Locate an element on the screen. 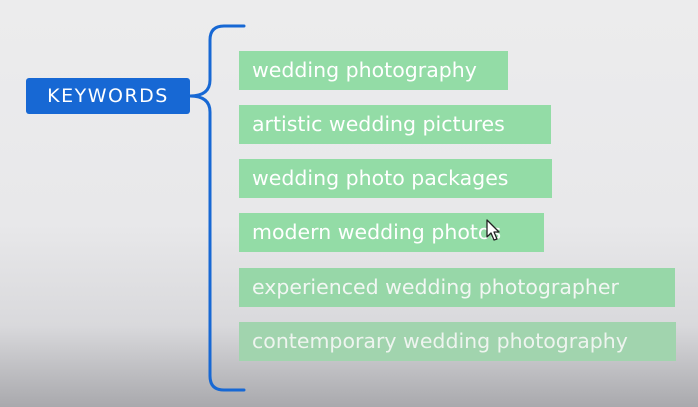 Image resolution: width=698 pixels, height=407 pixels. keyword-chip-3: wedding photo packages is located at coordinates (395, 178).